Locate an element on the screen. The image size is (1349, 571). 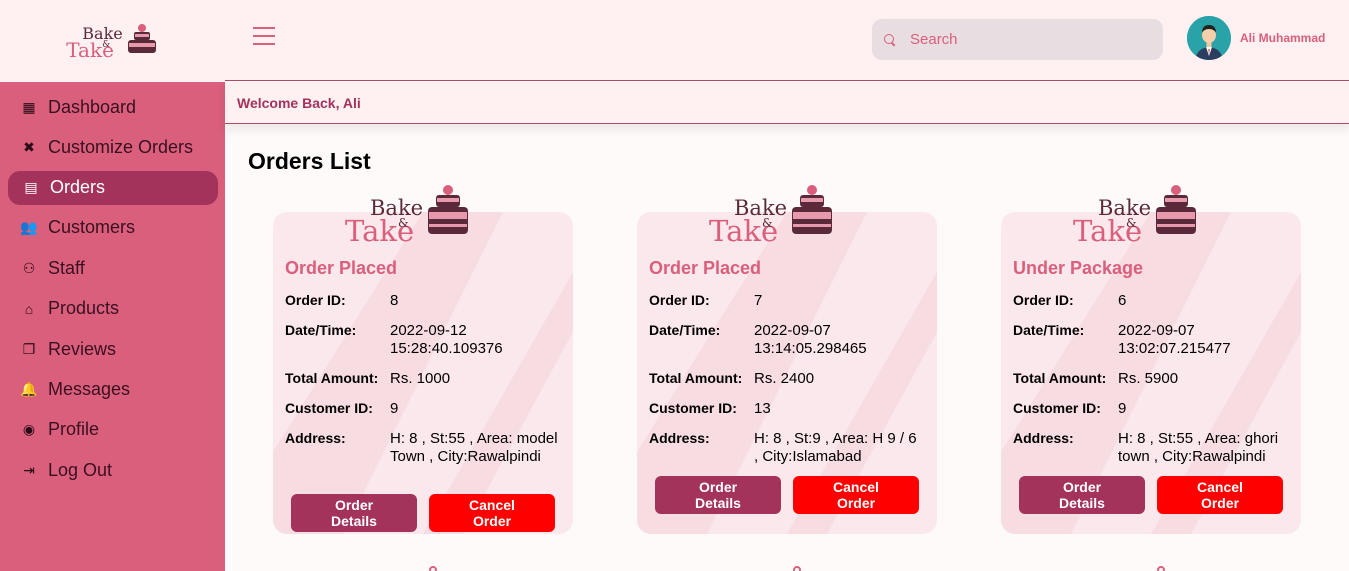
date-time-row: Date/Time: 2022-09-07 13:02:07.215477 is located at coordinates (1130, 340).